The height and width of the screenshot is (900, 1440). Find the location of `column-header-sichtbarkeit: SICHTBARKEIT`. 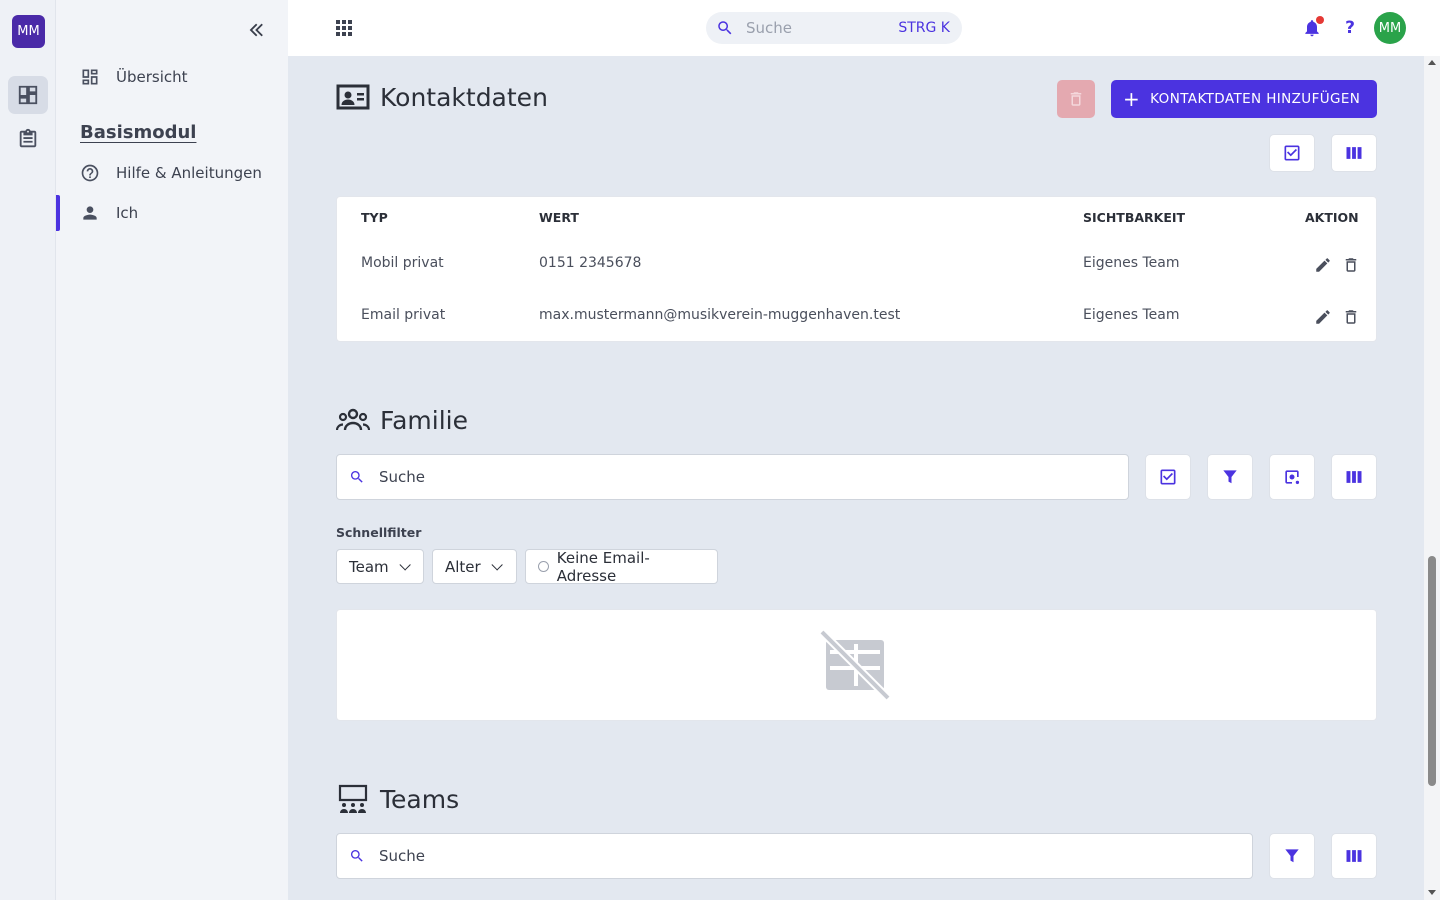

column-header-sichtbarkeit: SICHTBARKEIT is located at coordinates (1134, 217).